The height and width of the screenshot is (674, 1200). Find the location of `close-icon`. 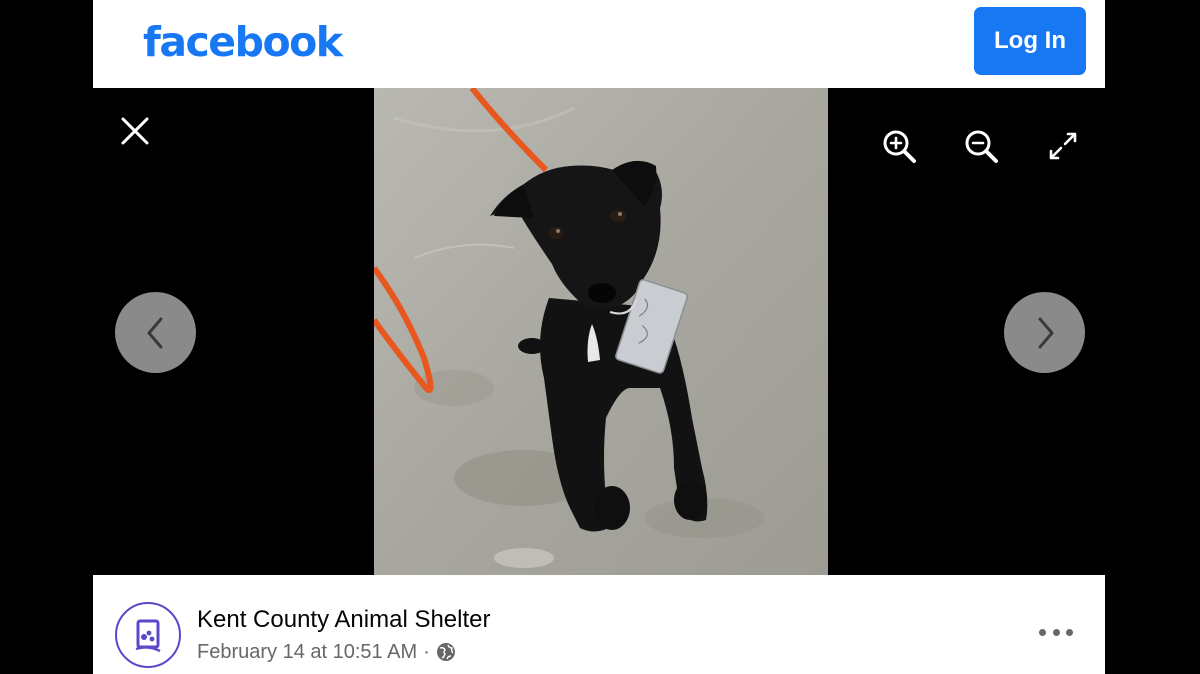

close-icon is located at coordinates (135, 131).